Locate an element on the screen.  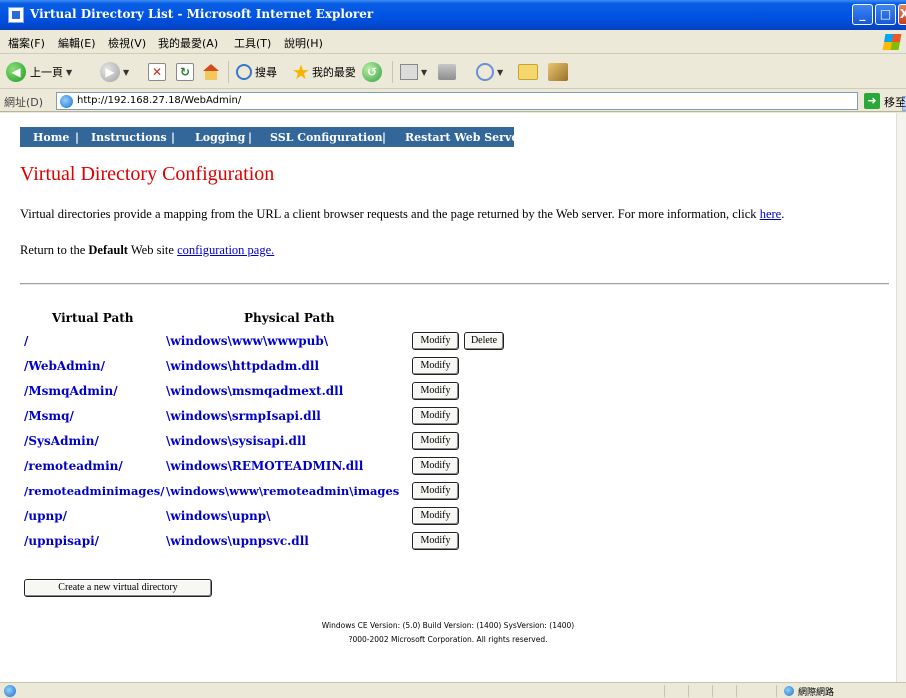
back-button: ◀ 上一頁 ▼ is located at coordinates (39, 72).